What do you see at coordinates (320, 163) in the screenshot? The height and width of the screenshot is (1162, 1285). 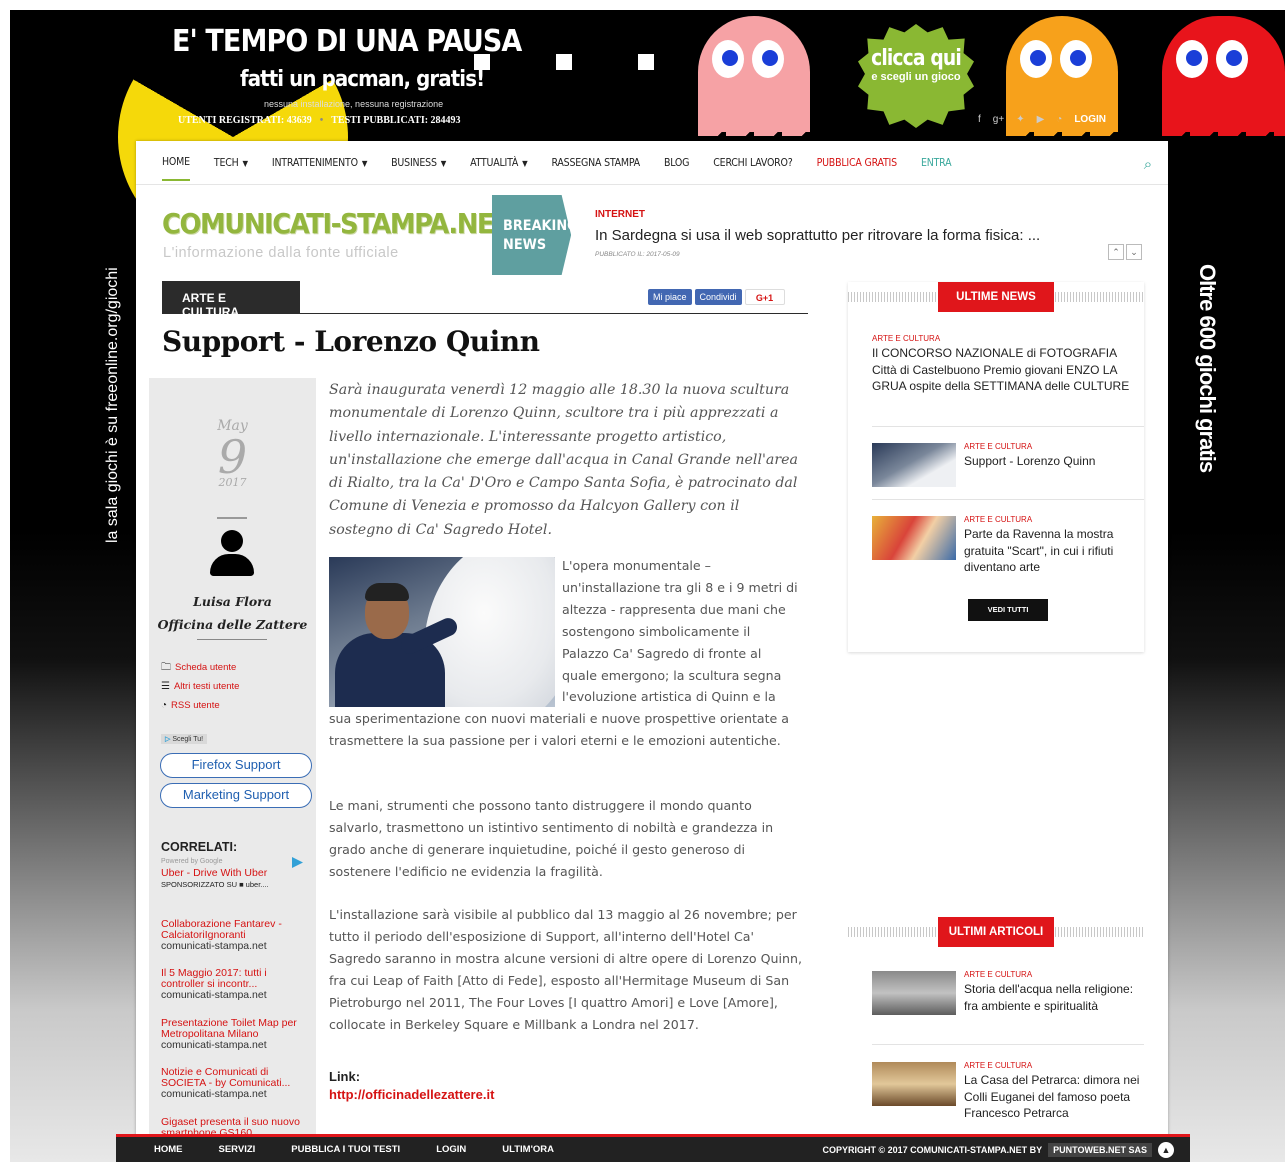 I see `nav-item-intrattenimento: INTRATTENIMENTO ▼` at bounding box center [320, 163].